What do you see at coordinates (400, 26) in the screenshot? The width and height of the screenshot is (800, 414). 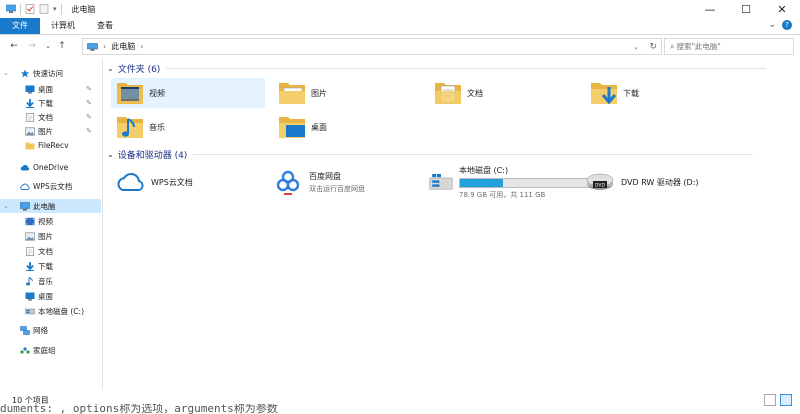 I see `ribbon-tabs: 文件 计算机 查看 ⌄ ?` at bounding box center [400, 26].